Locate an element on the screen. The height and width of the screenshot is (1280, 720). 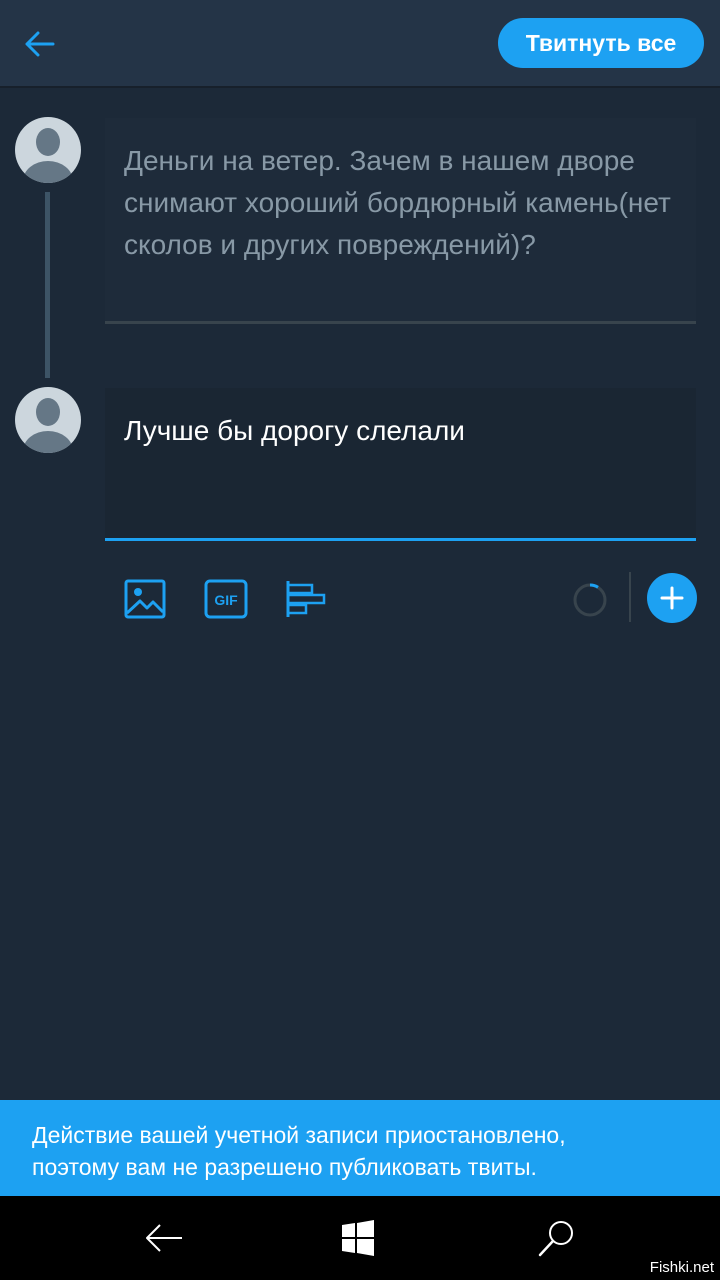
back-button is located at coordinates (40, 44).